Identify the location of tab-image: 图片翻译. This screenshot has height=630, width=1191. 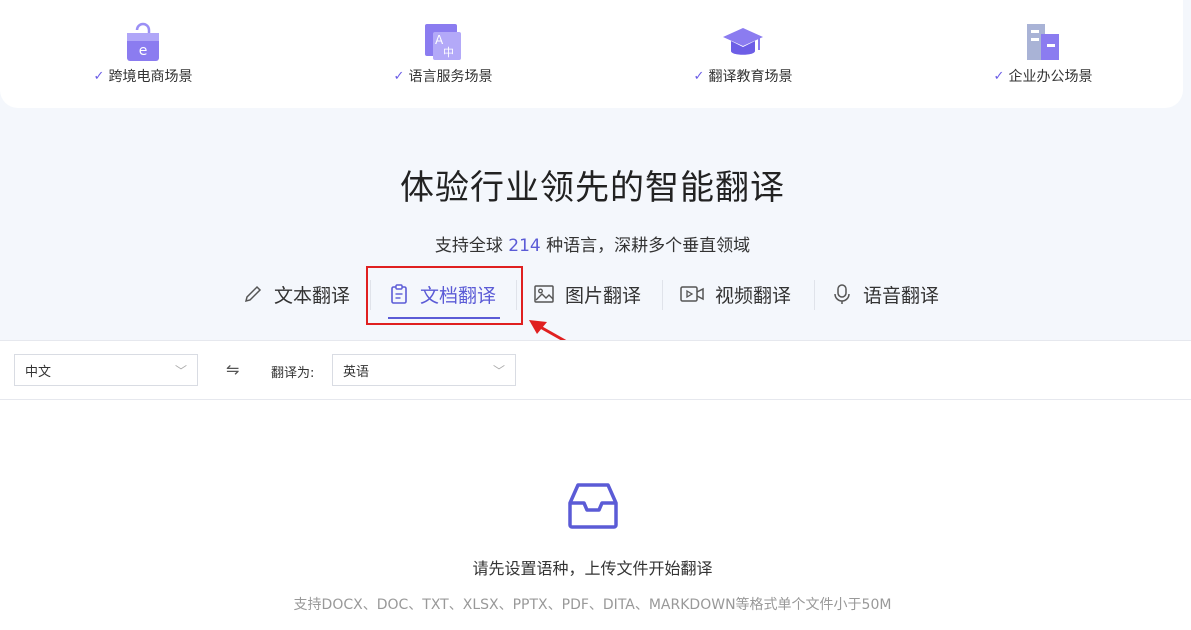
(587, 294).